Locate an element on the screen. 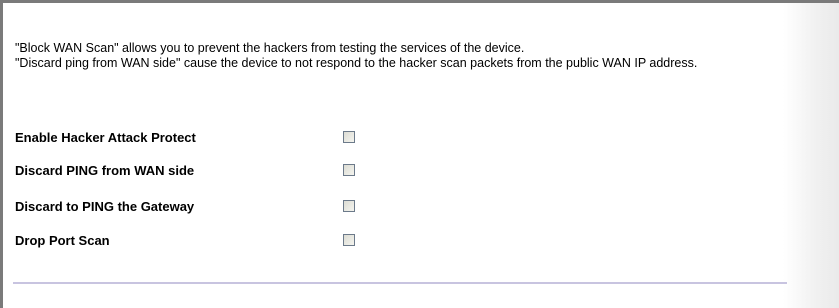 The image size is (839, 308). discard-ping-gateway-checkbox is located at coordinates (349, 206).